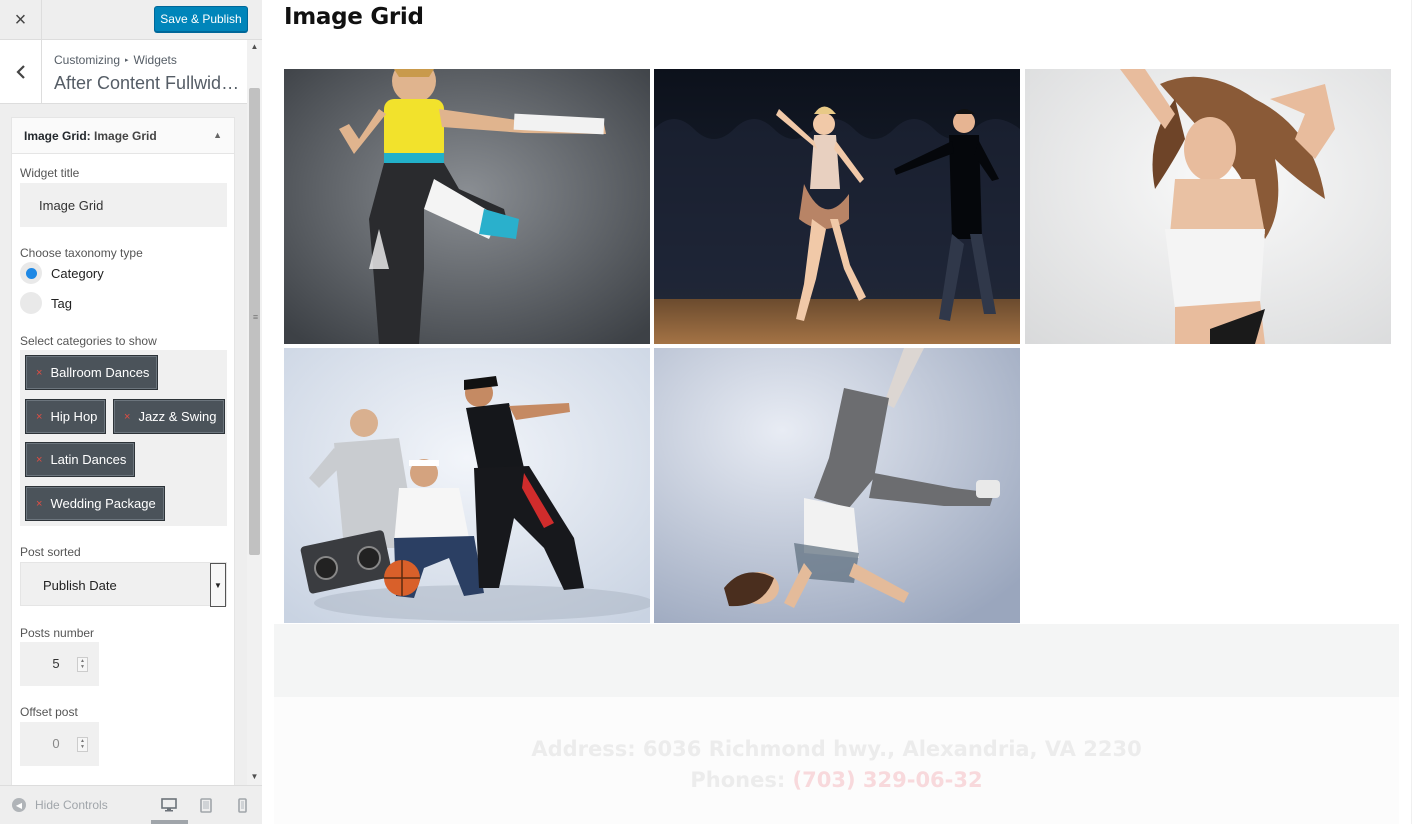  Describe the element at coordinates (354, 17) in the screenshot. I see `image-grid-title: Image Grid` at that location.